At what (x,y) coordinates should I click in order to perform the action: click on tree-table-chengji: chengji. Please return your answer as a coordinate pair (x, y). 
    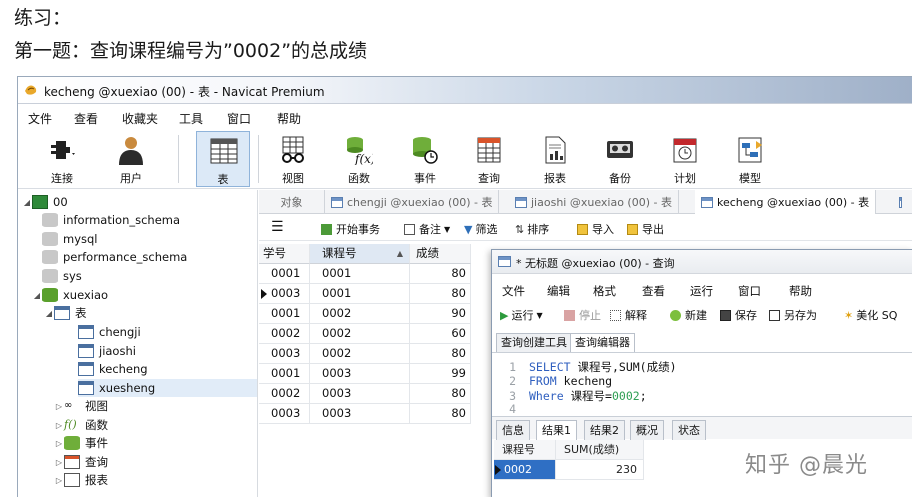
    Looking at the image, I should click on (109, 332).